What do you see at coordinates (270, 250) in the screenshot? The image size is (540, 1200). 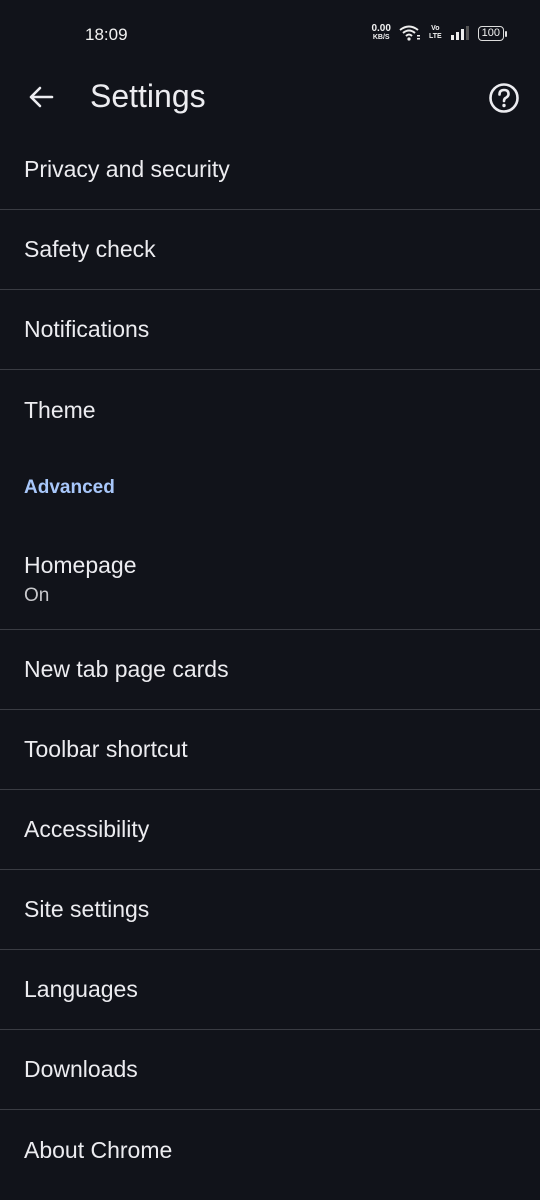 I see `settings-item-safety-check: Safety check` at bounding box center [270, 250].